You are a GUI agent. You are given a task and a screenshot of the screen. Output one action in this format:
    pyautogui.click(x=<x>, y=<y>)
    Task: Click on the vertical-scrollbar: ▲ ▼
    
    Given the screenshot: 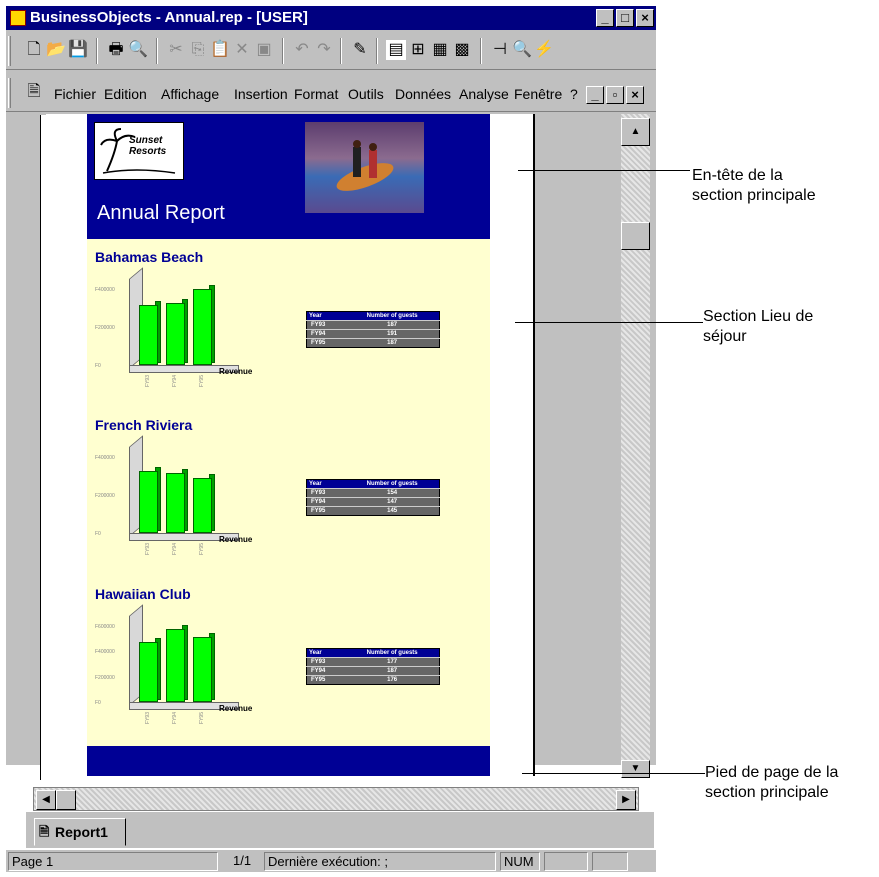 What is the action you would take?
    pyautogui.click(x=635, y=446)
    